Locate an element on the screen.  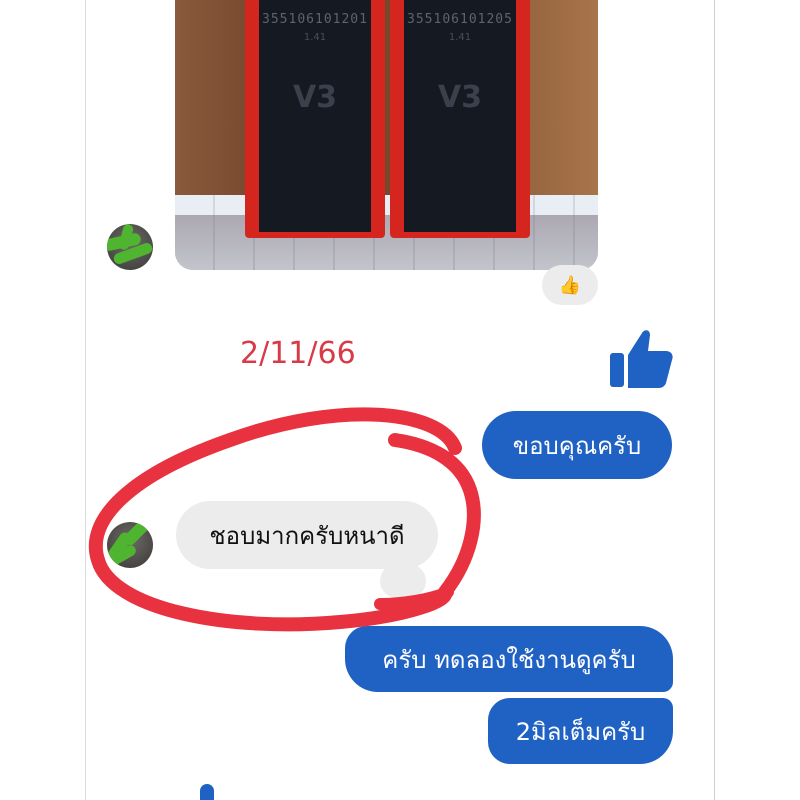
photo-background-floor is located at coordinates (386, 242).